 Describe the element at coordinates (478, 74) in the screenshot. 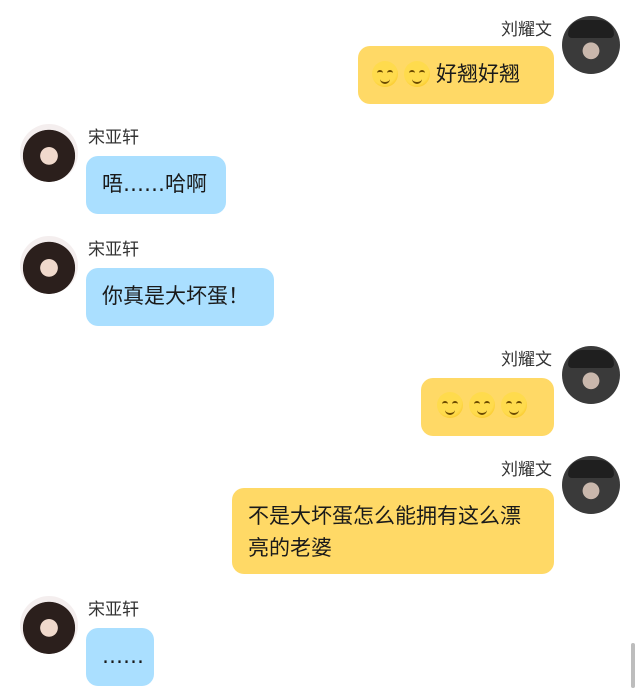

I see `message-text: 好翘好翘` at that location.